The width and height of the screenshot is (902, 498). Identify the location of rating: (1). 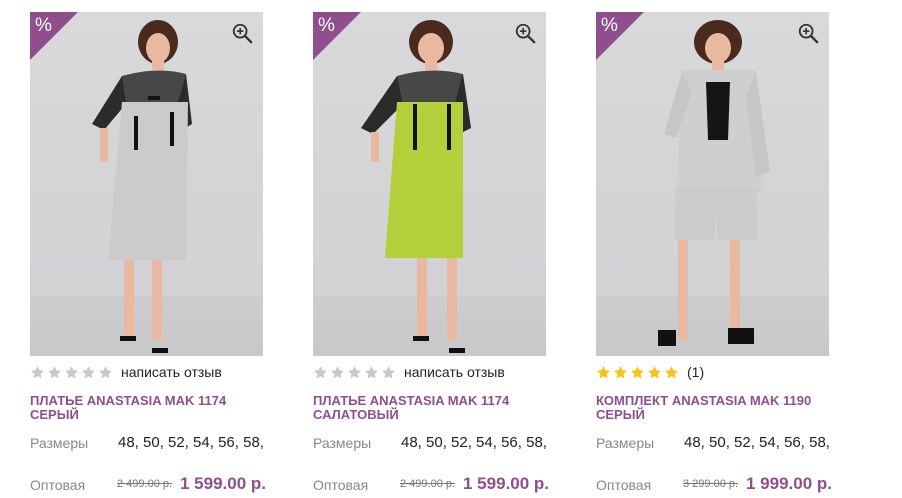
(650, 372).